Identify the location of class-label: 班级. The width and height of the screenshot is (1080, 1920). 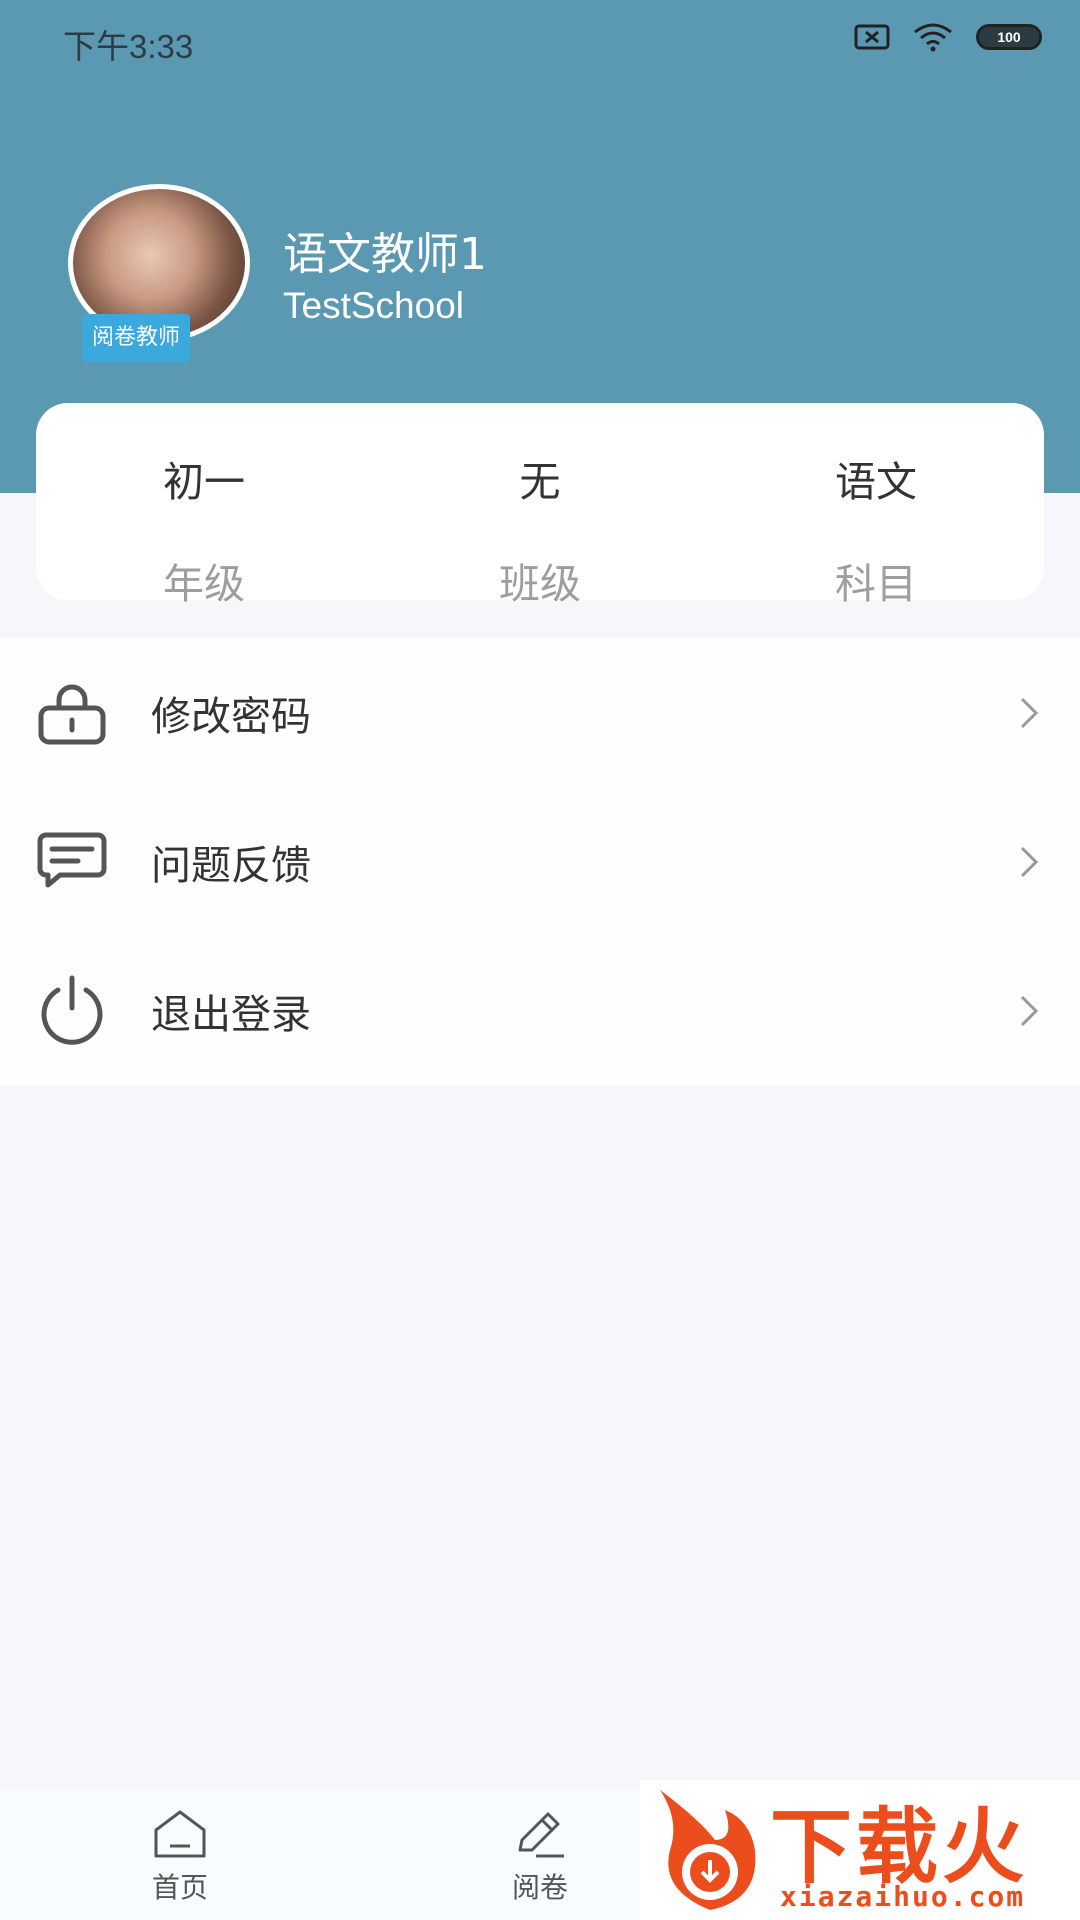
(540, 584).